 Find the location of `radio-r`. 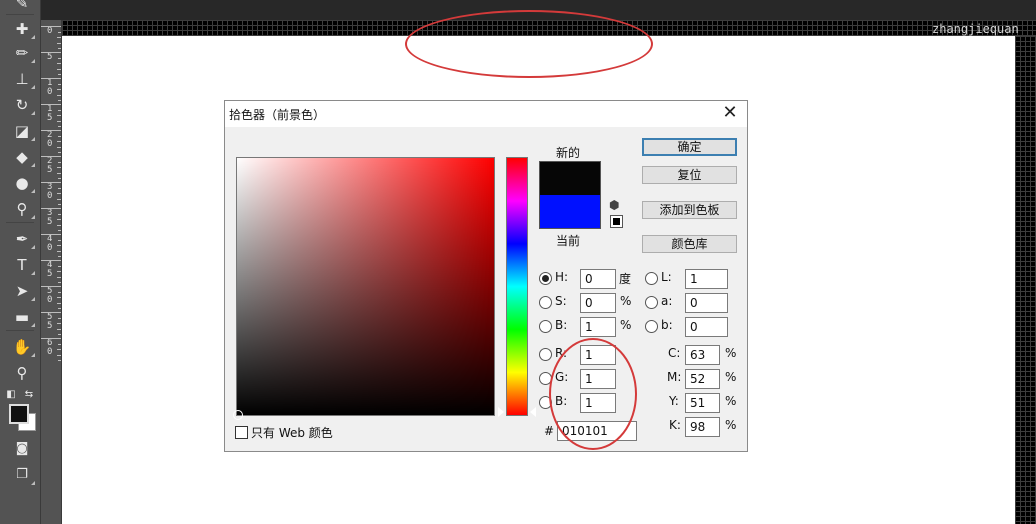

radio-r is located at coordinates (545, 354).